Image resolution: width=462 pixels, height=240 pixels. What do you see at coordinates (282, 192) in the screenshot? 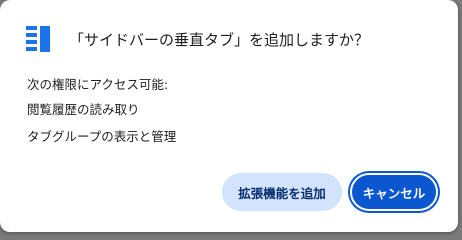
I see `add-extension-button: 拡張機能を追加` at bounding box center [282, 192].